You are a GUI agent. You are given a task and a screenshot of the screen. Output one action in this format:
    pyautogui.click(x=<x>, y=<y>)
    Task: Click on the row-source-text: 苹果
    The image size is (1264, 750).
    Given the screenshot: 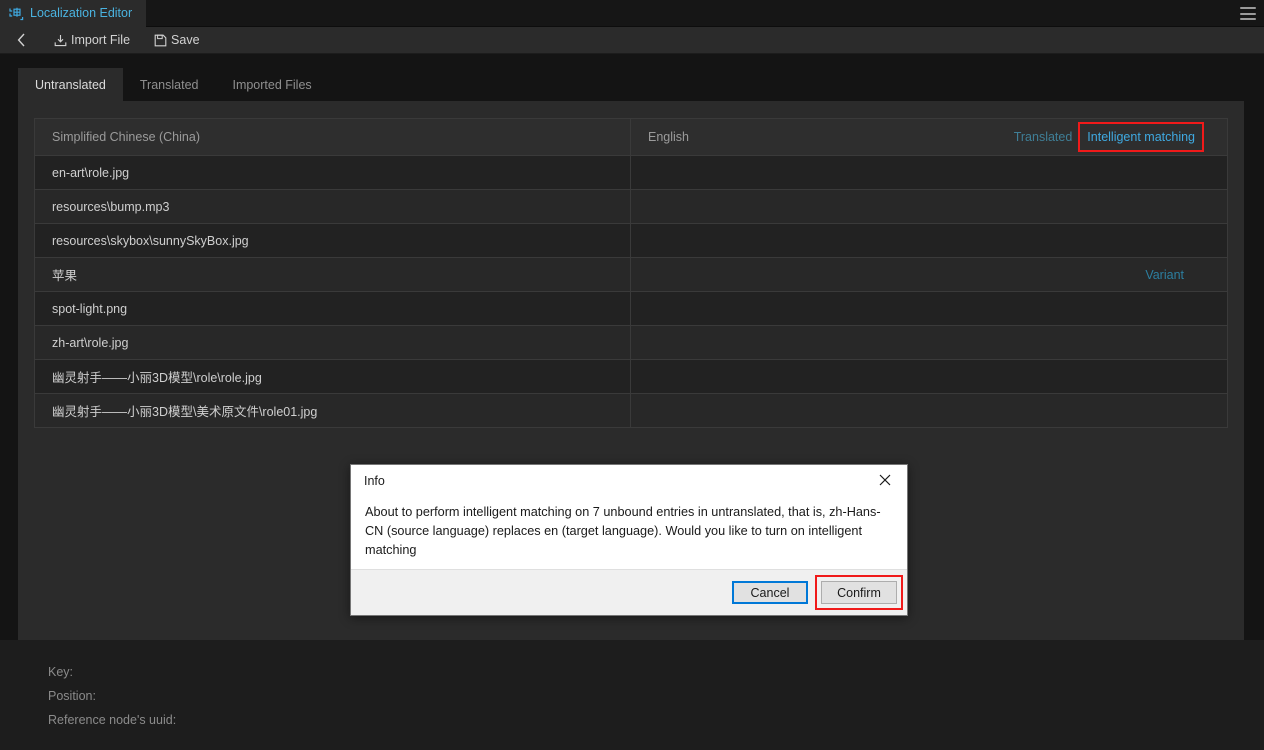 What is the action you would take?
    pyautogui.click(x=333, y=274)
    